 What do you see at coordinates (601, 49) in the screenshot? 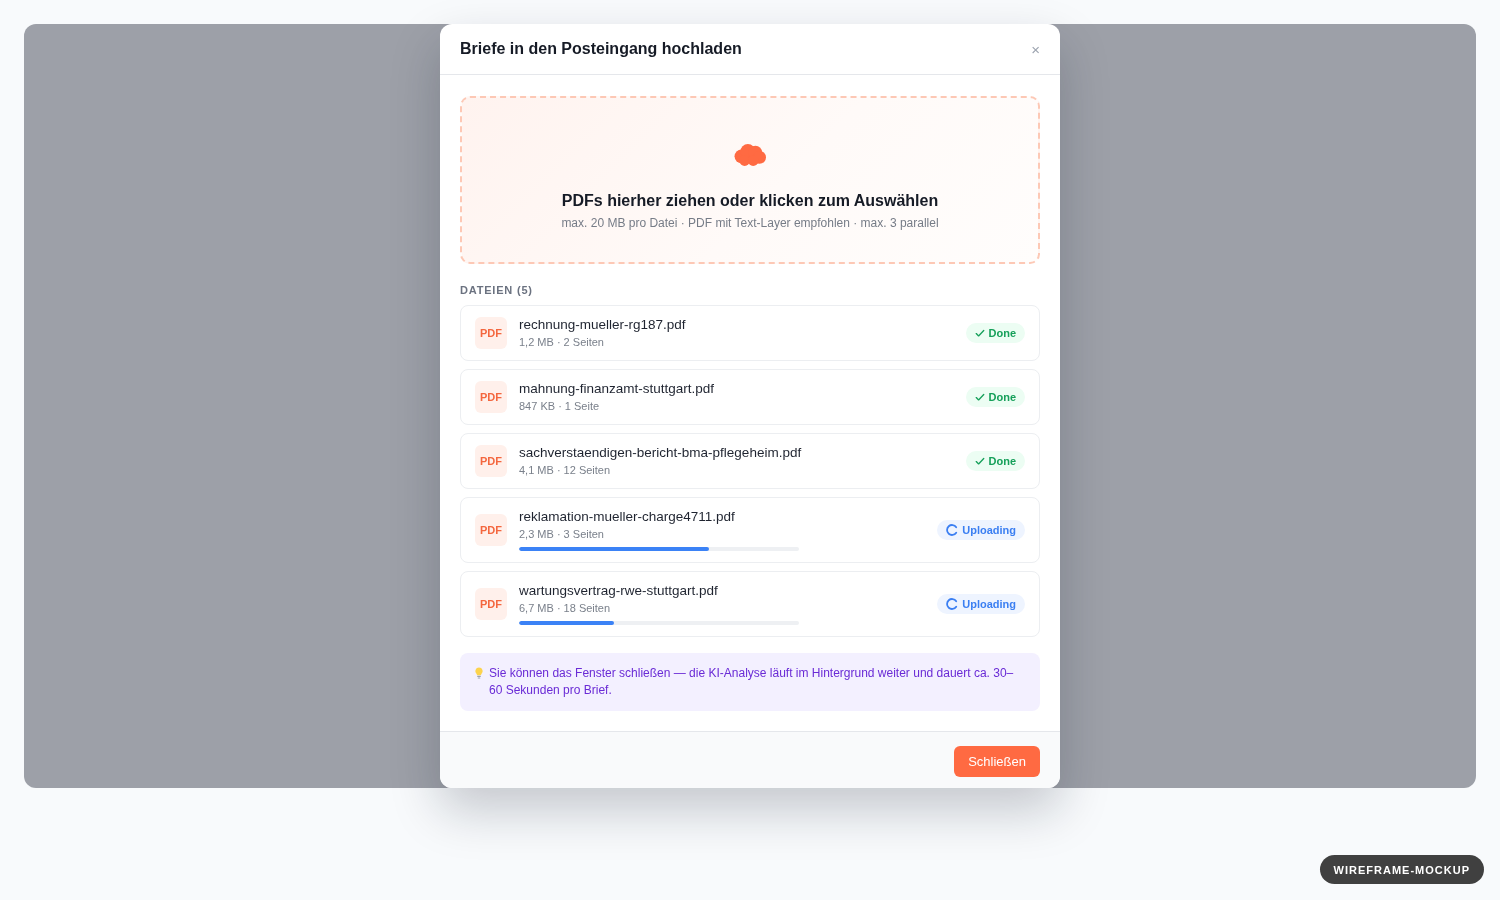
I see `dialog-title: Briefe in den Posteingang hochladen` at bounding box center [601, 49].